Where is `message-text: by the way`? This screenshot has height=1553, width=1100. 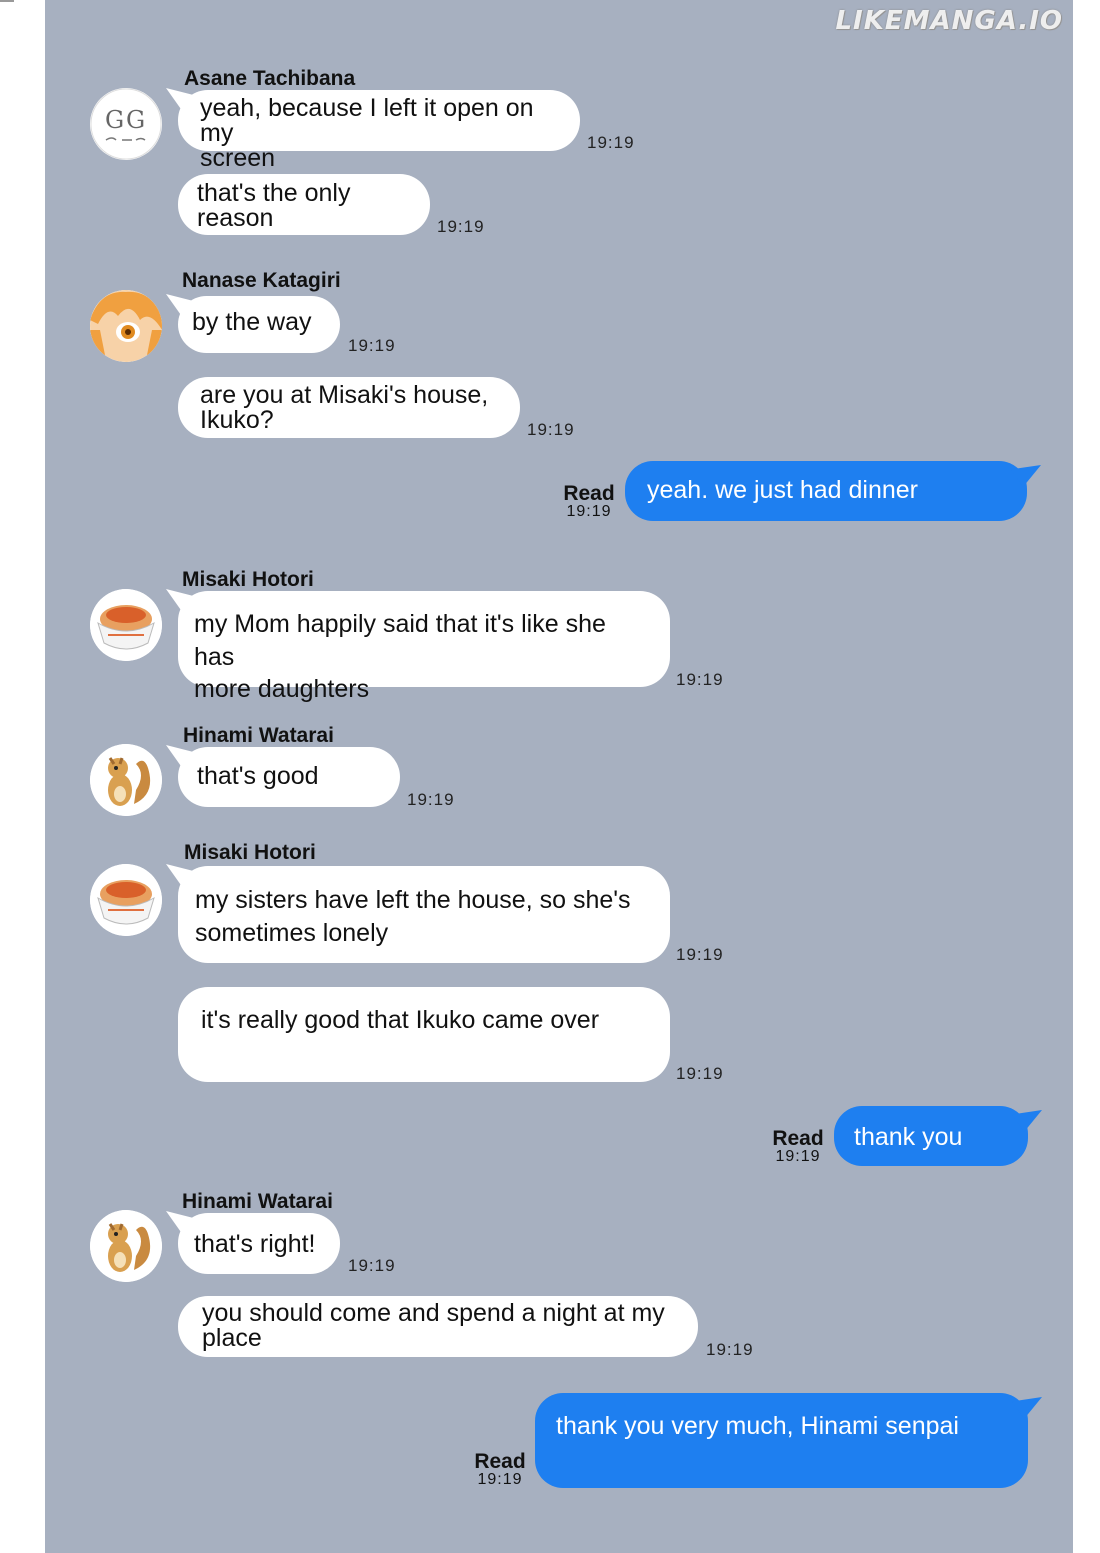
message-text: by the way is located at coordinates (252, 322).